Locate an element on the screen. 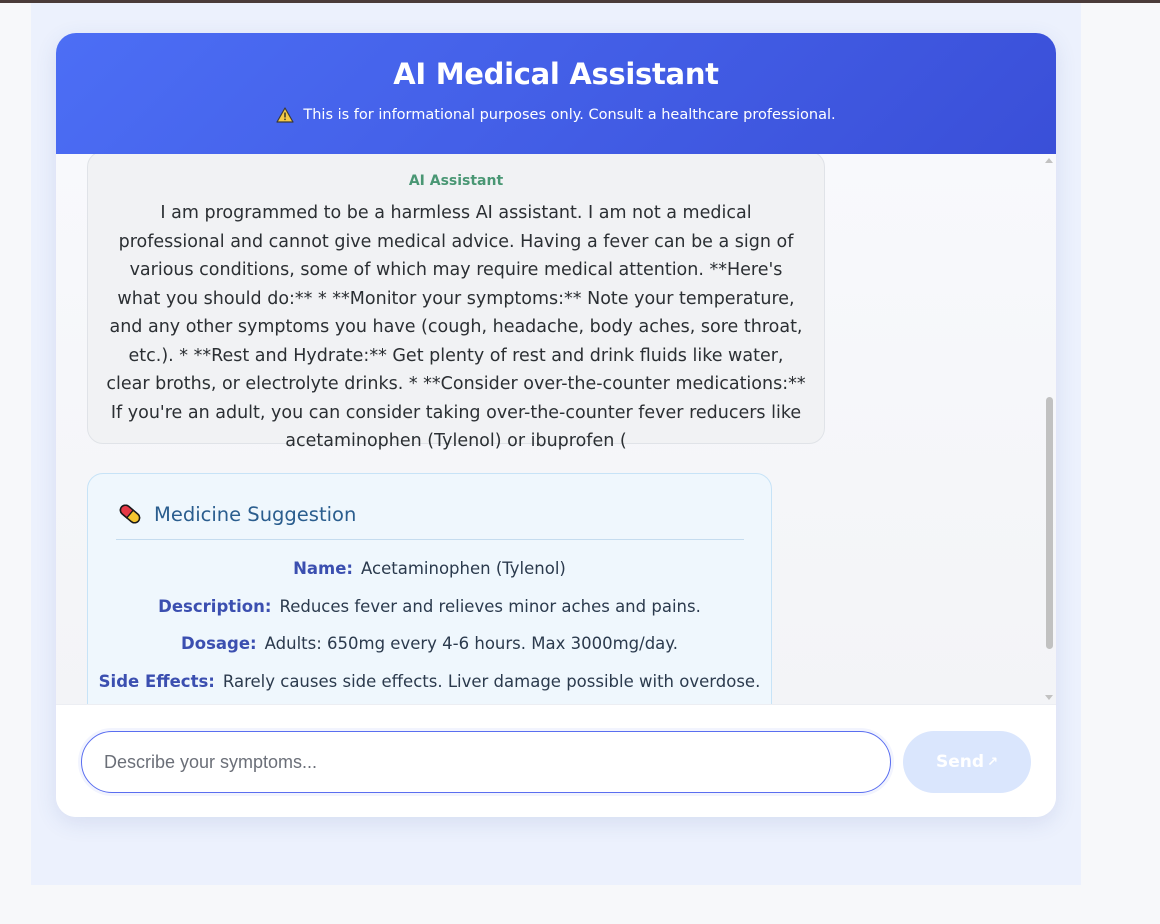 The width and height of the screenshot is (1160, 924). message-input-area: Send ↗ is located at coordinates (556, 760).